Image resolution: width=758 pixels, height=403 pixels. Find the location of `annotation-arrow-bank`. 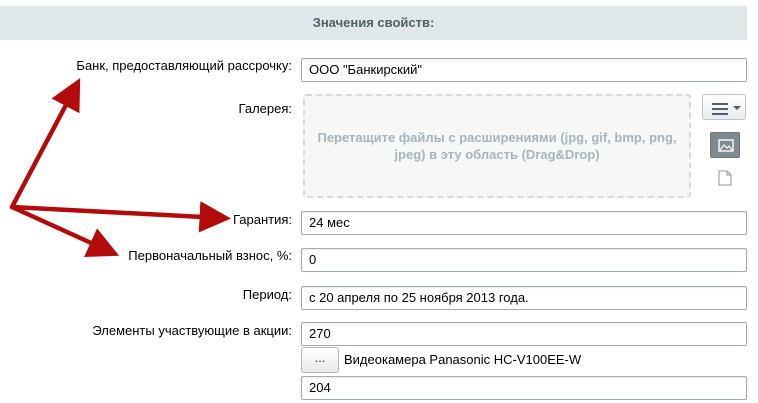

annotation-arrow-bank is located at coordinates (45, 144).